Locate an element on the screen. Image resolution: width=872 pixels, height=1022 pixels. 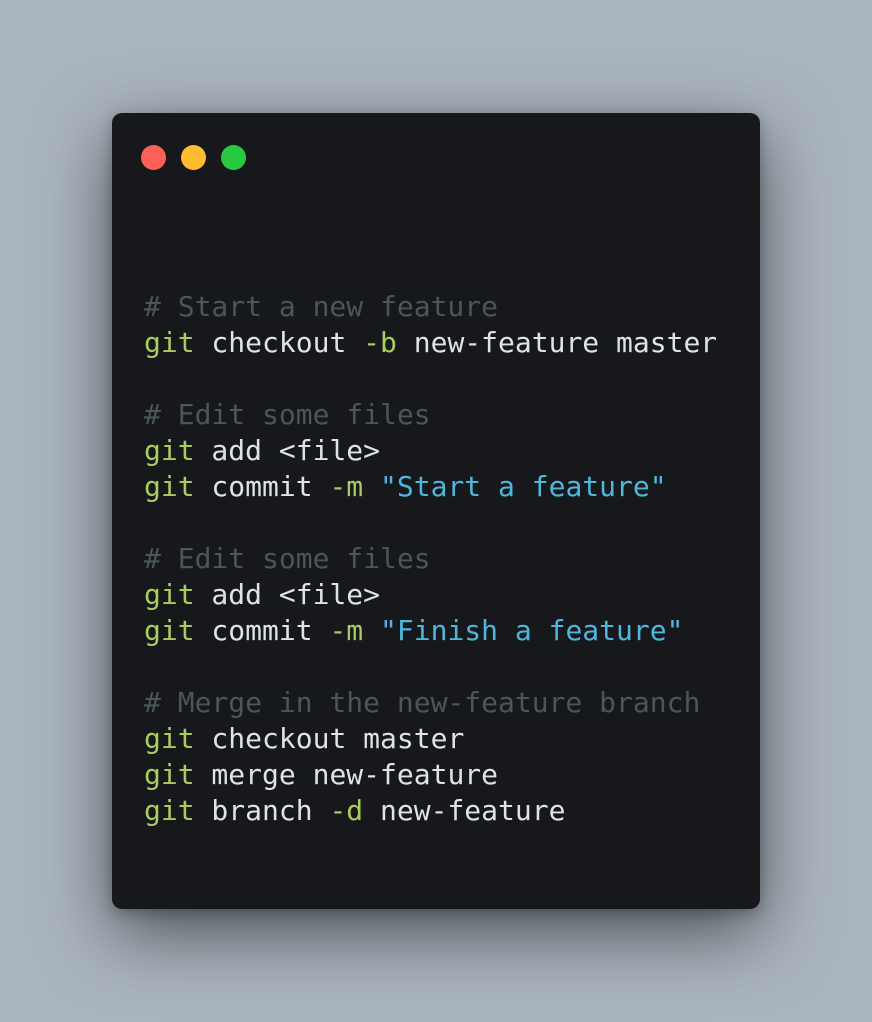
code-token-plain: merge new-feature is located at coordinates (346, 774).